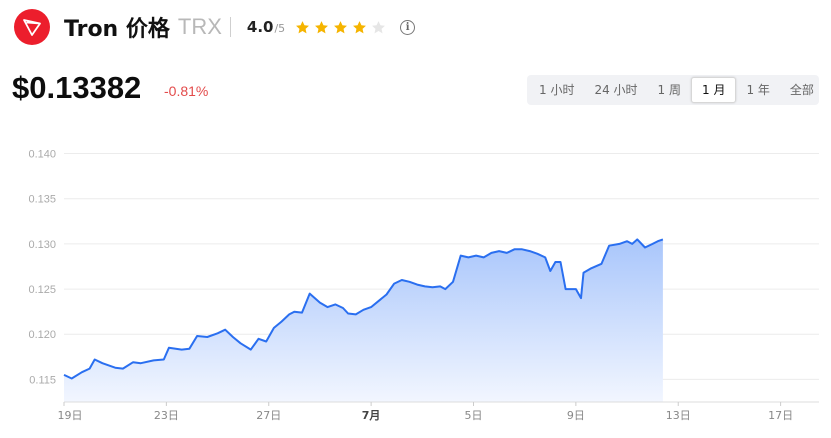  Describe the element at coordinates (32, 27) in the screenshot. I see `tron-logo-icon` at that location.